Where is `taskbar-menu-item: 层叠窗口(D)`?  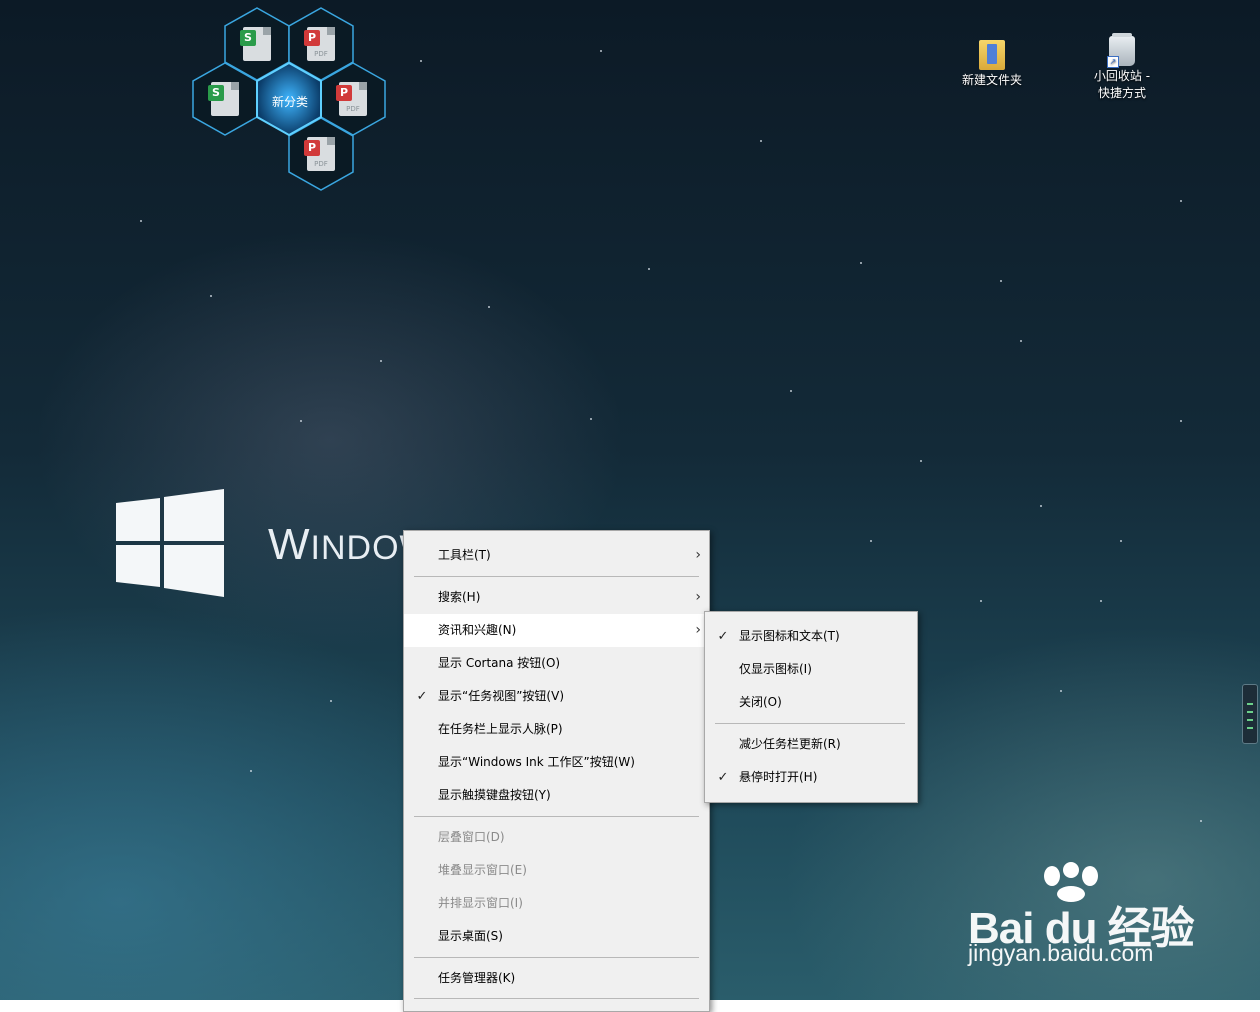 taskbar-menu-item: 层叠窗口(D) is located at coordinates (556, 837).